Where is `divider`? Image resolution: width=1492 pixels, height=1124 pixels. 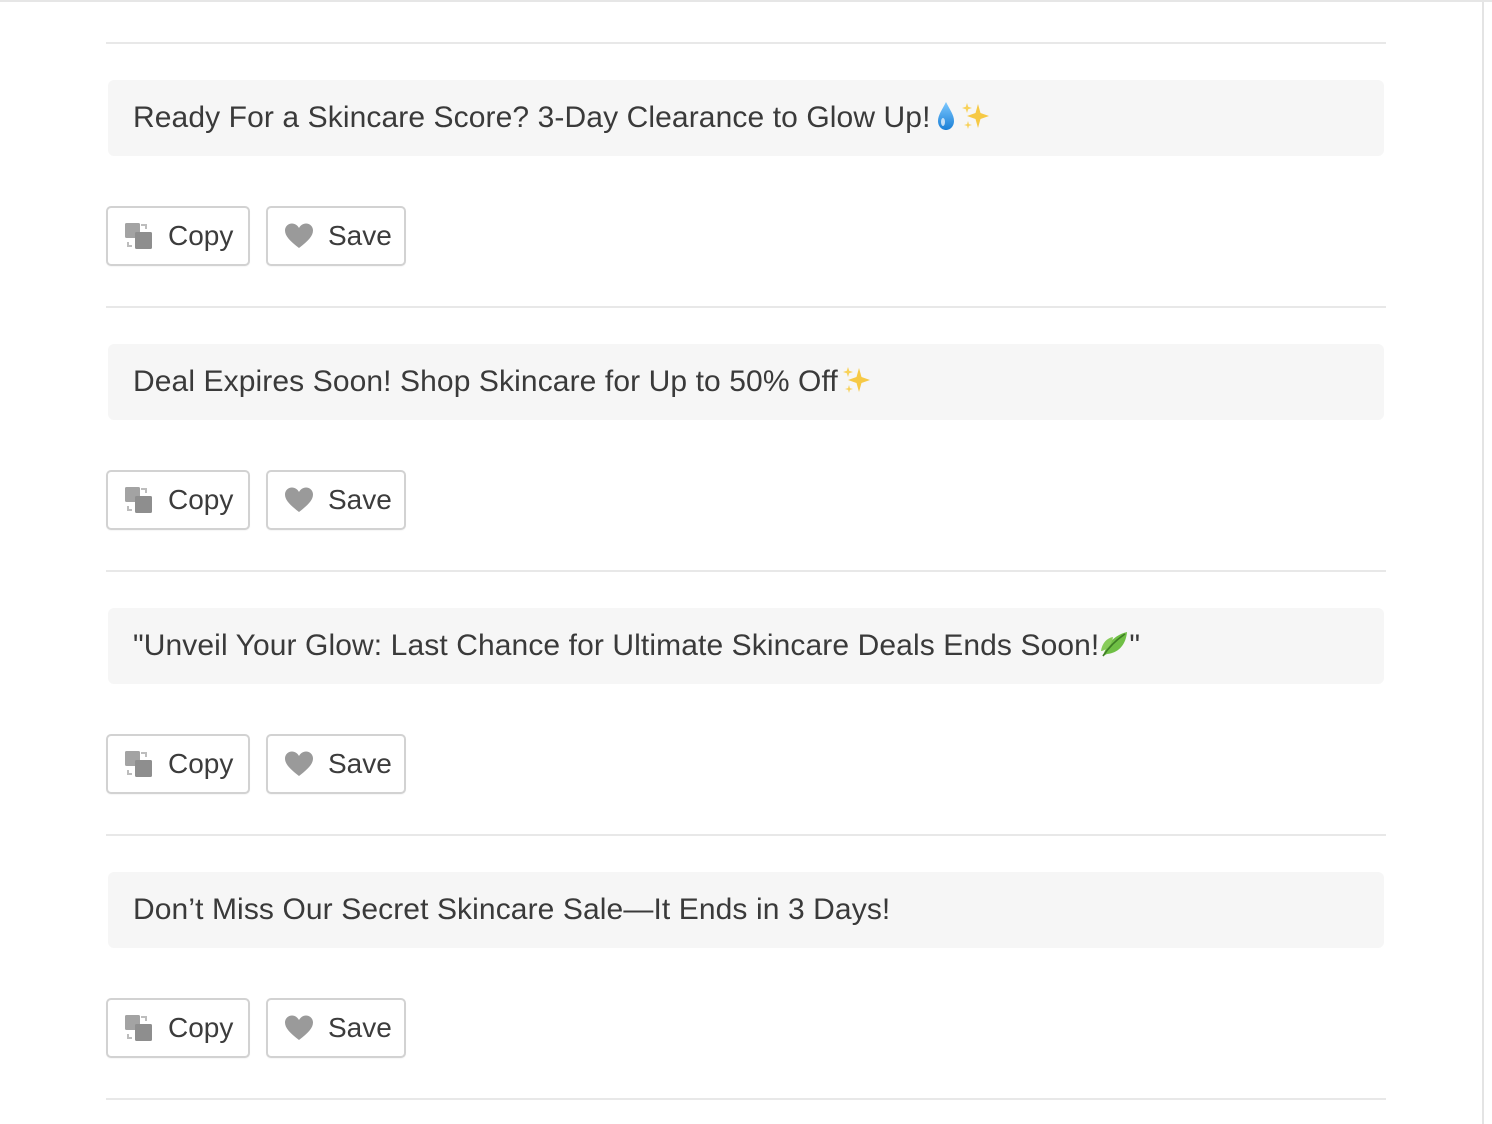 divider is located at coordinates (746, 1099).